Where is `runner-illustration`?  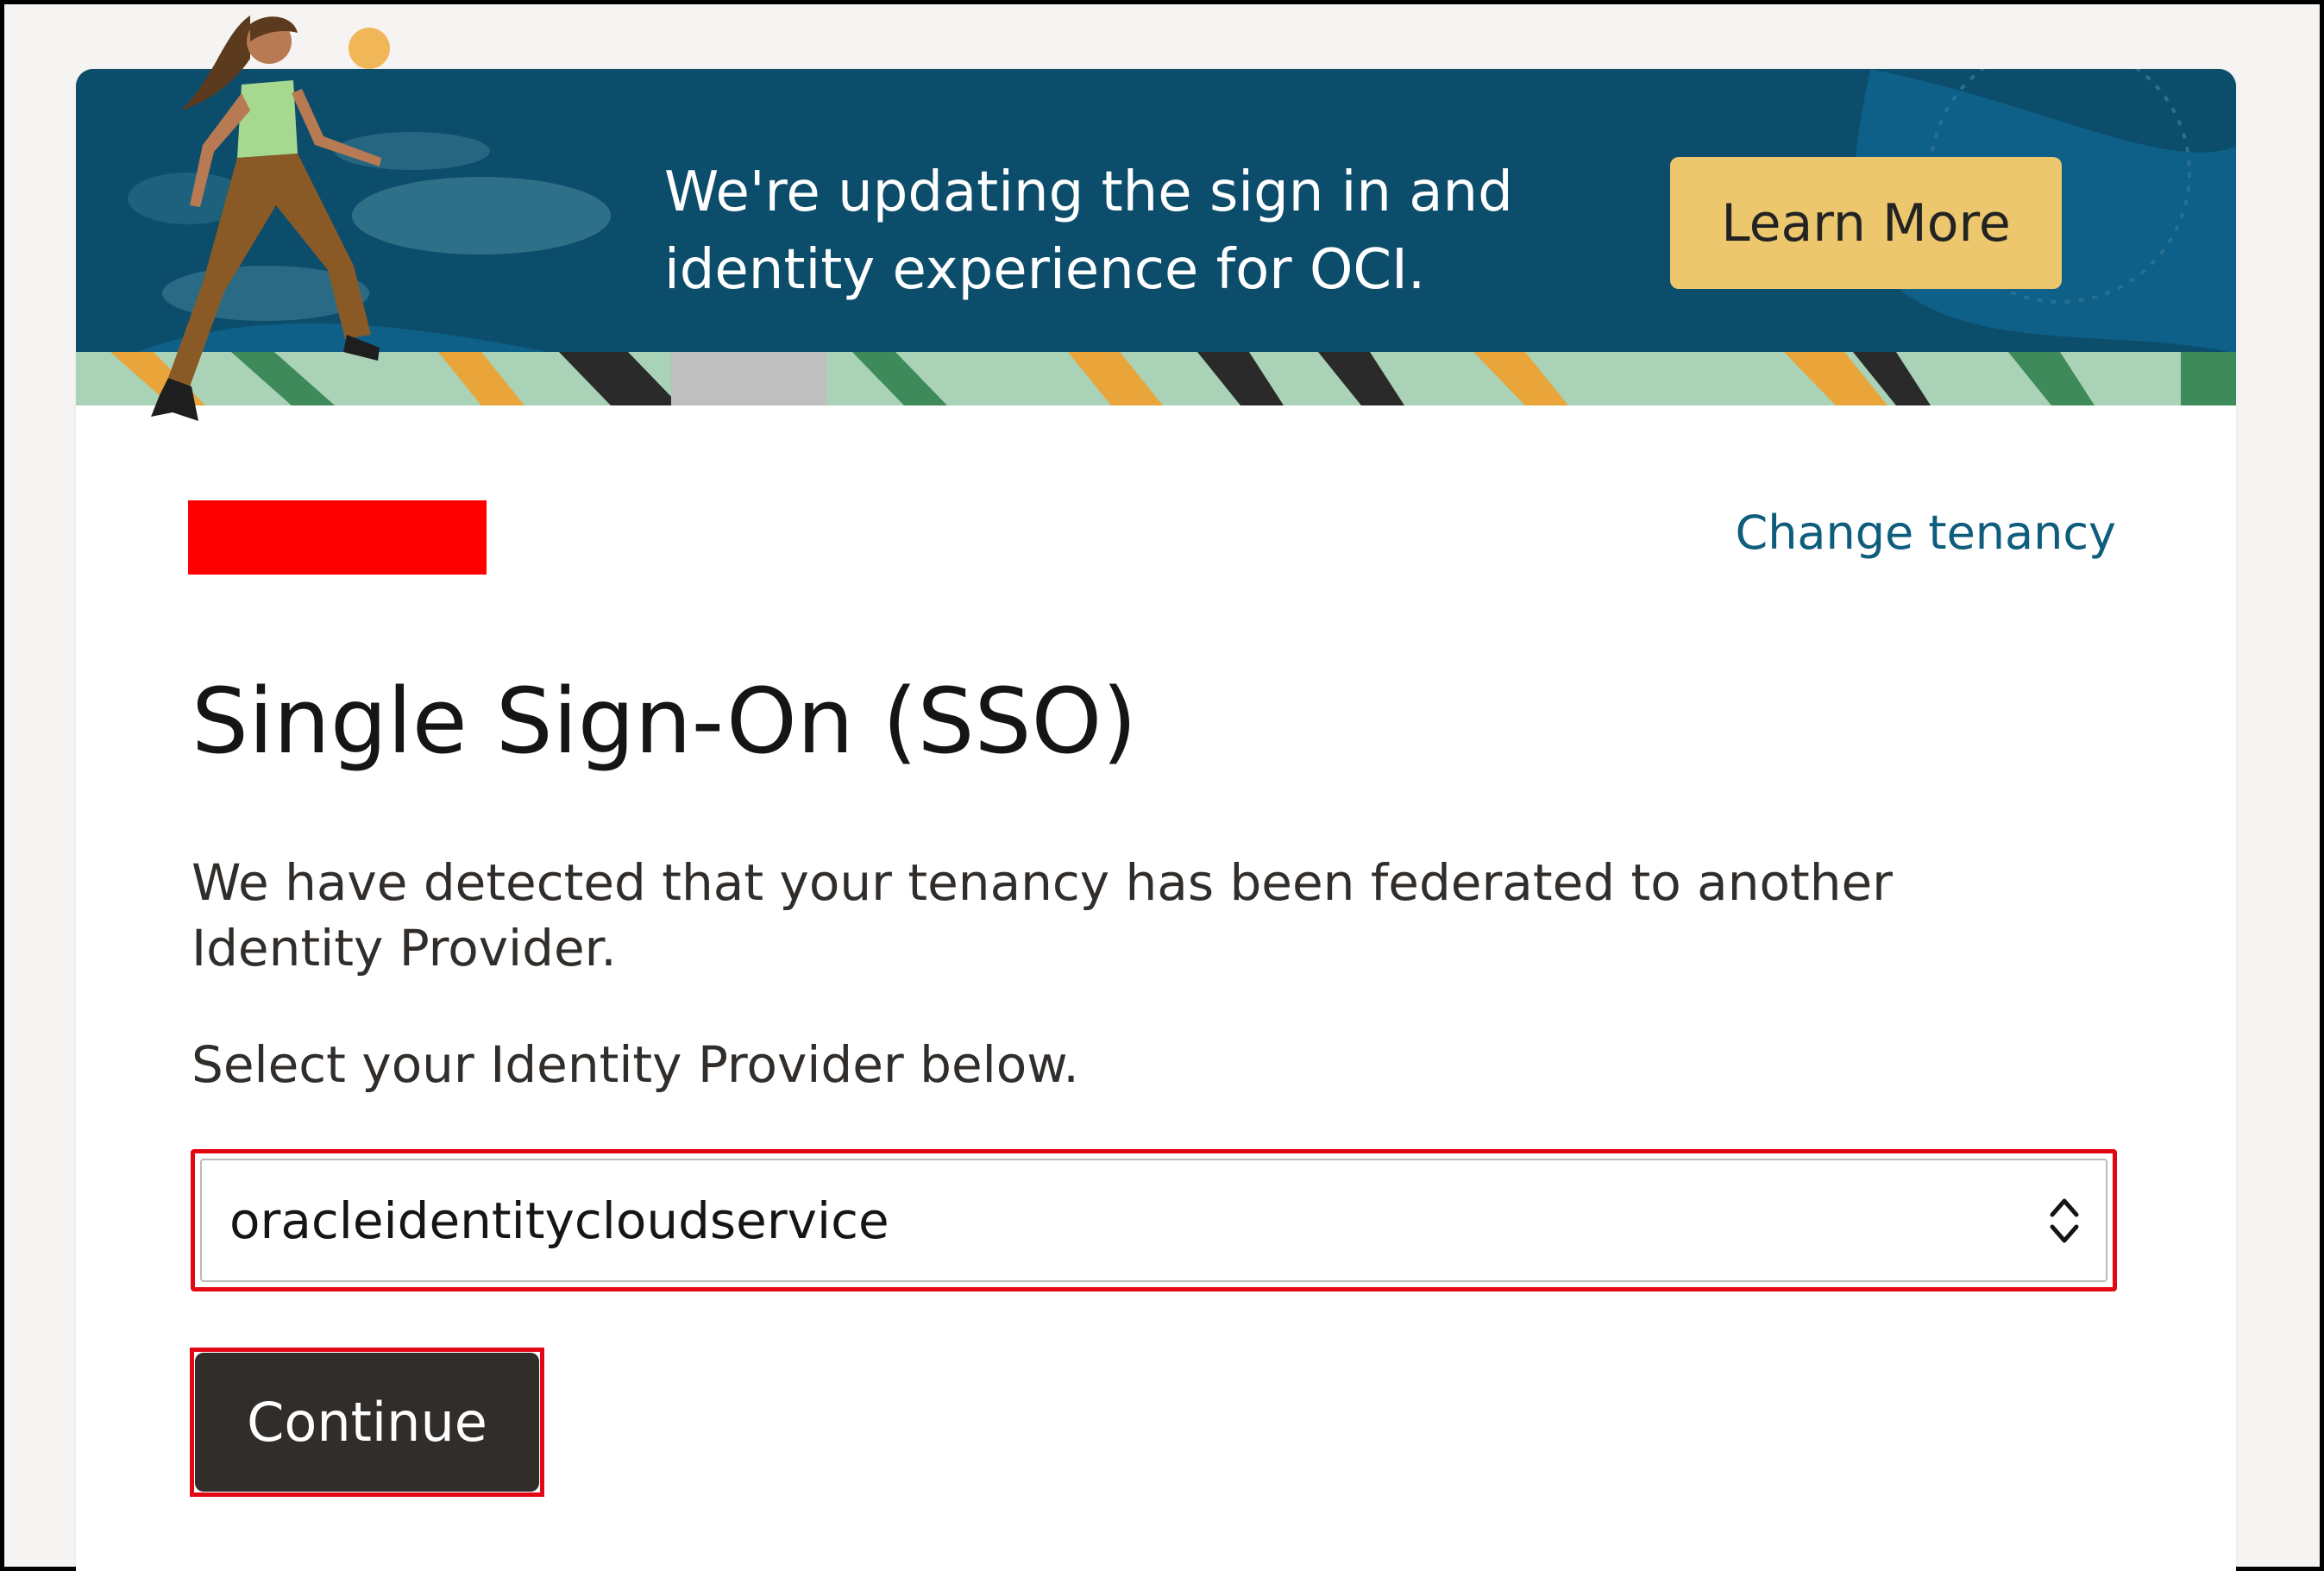
runner-illustration is located at coordinates (266, 218).